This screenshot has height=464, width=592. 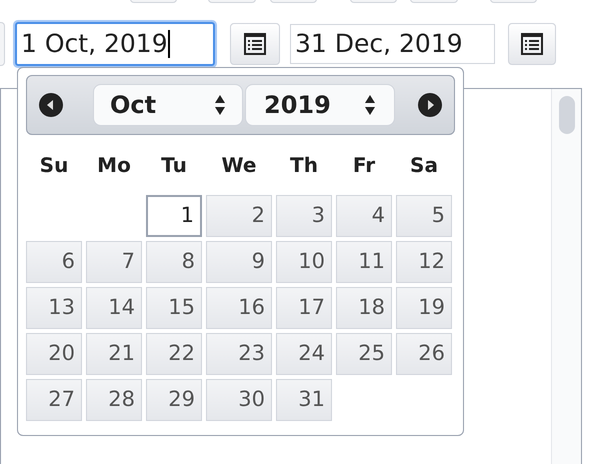 What do you see at coordinates (304, 400) in the screenshot?
I see `day-button: 31` at bounding box center [304, 400].